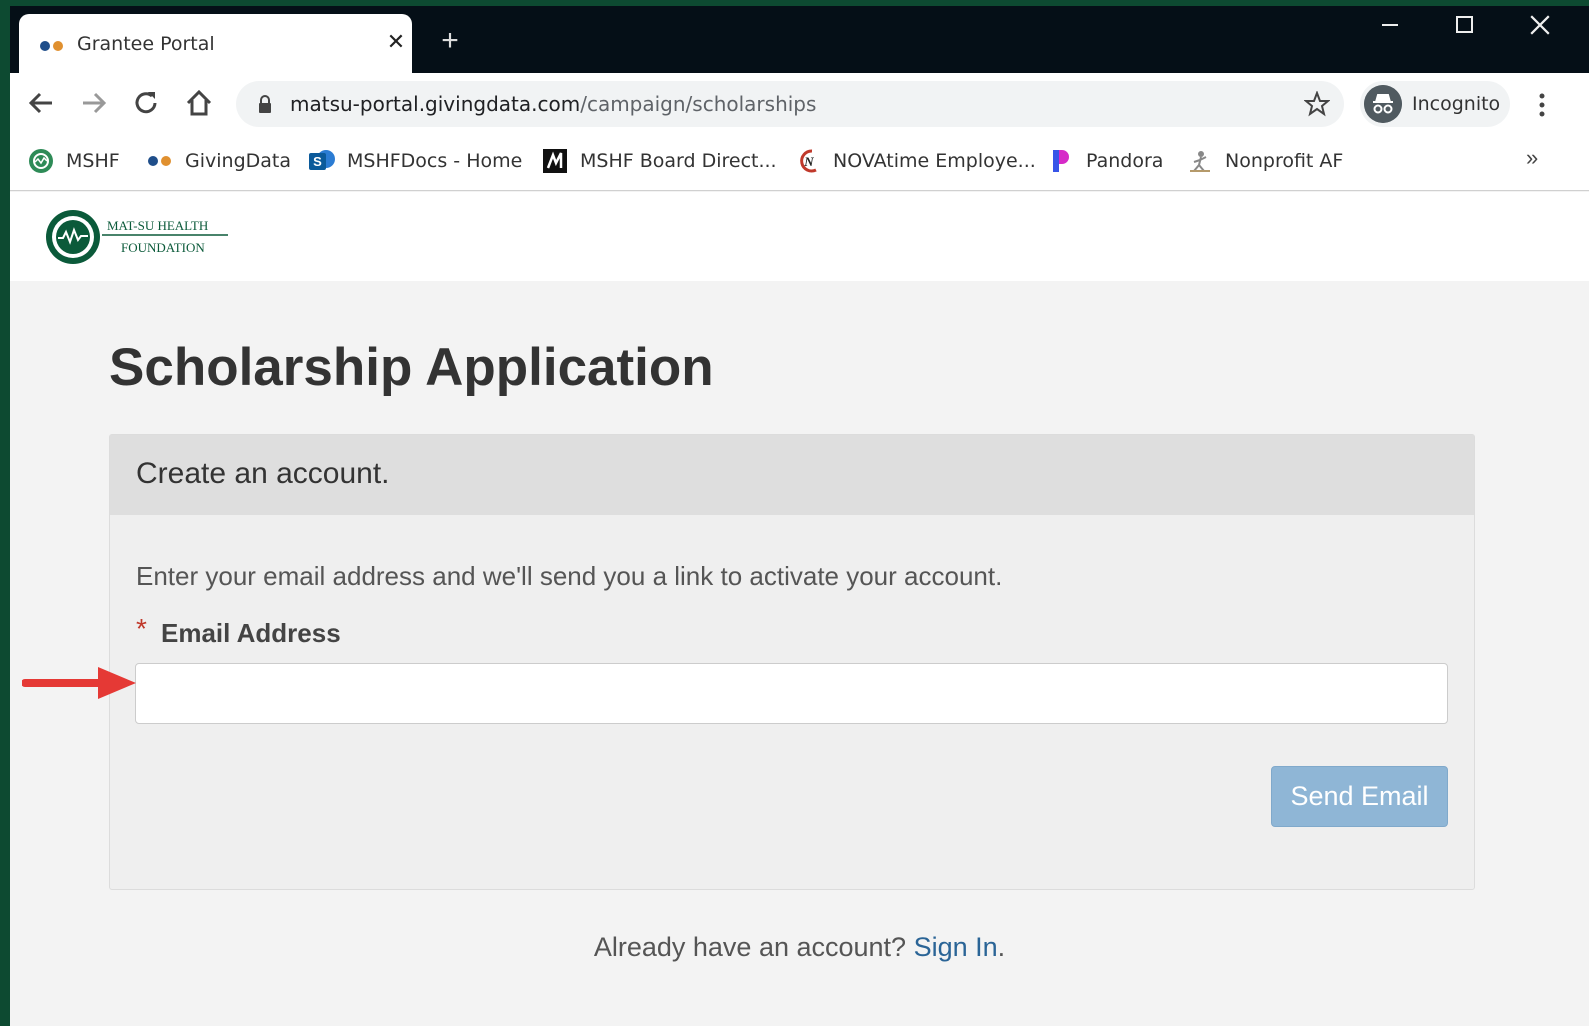 The height and width of the screenshot is (1026, 1589). Describe the element at coordinates (792, 475) in the screenshot. I see `card-header: Create an account.` at that location.